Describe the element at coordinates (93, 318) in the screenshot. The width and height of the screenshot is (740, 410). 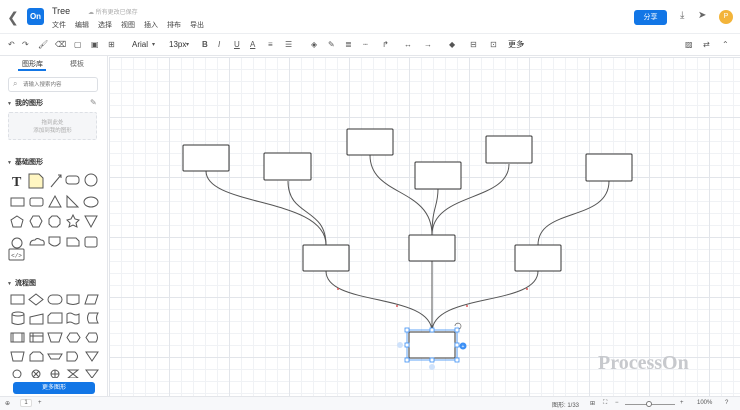
I see `stored-data-shape` at that location.